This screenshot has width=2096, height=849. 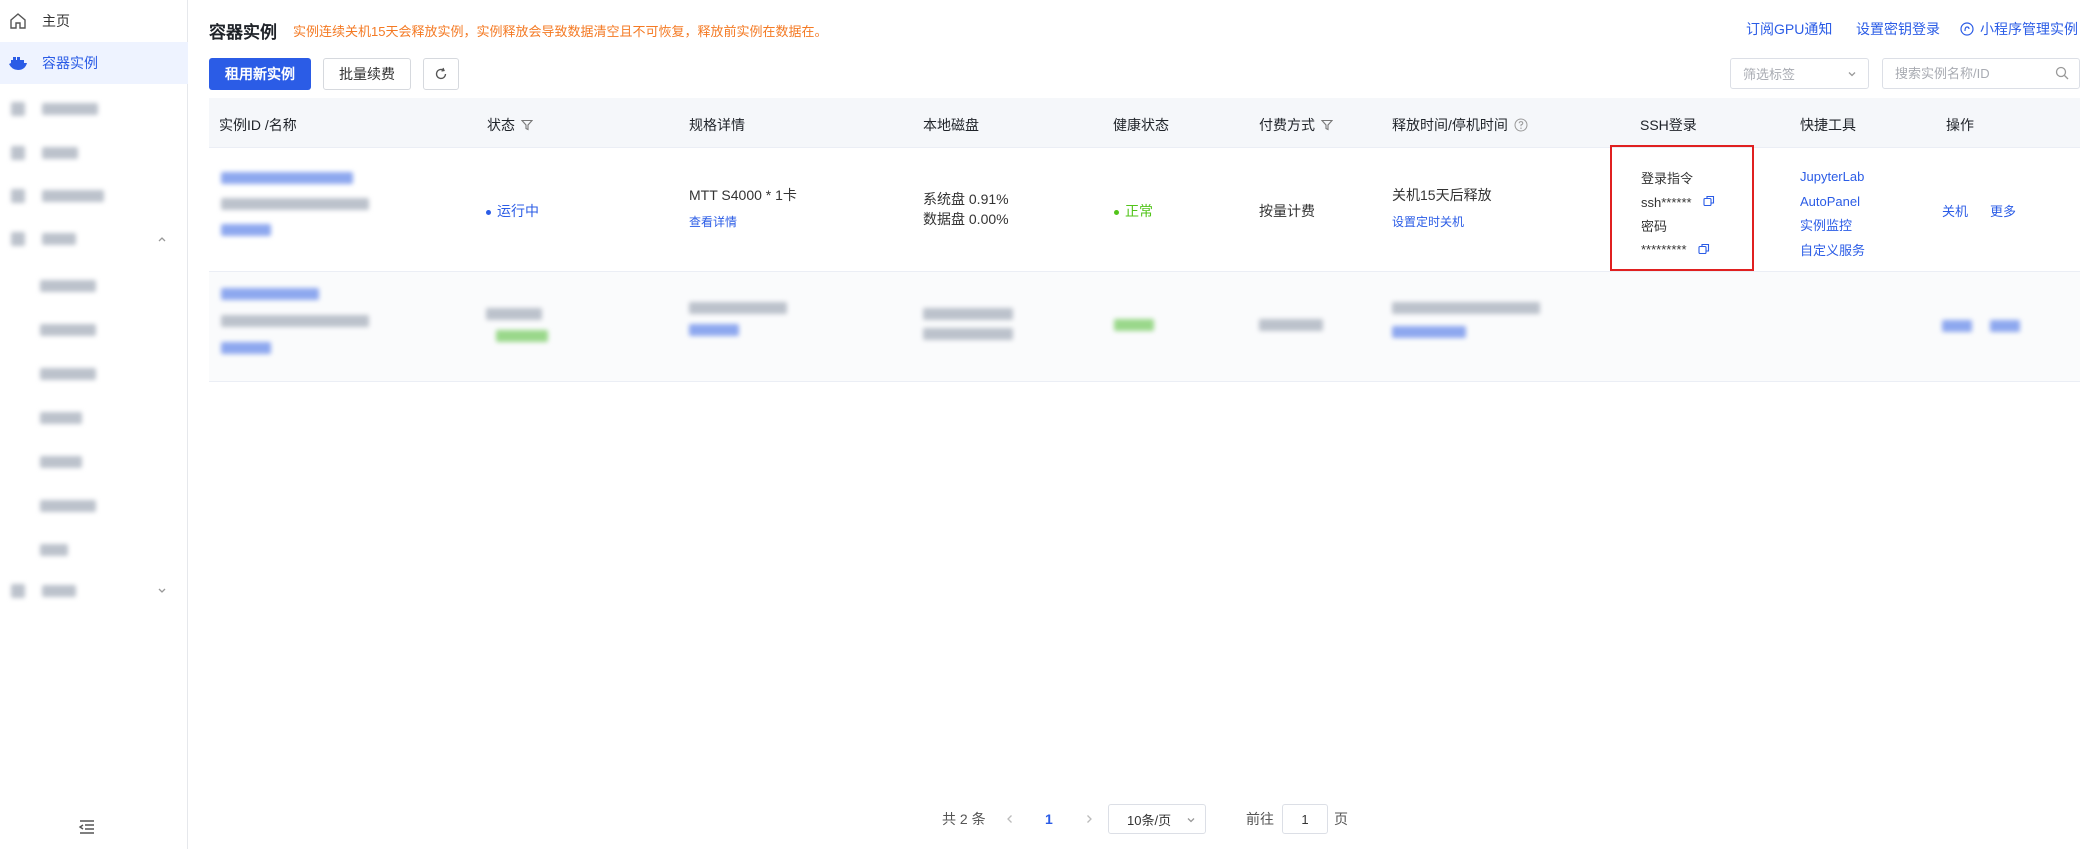 What do you see at coordinates (743, 195) in the screenshot?
I see `spec-text: MTT S4000 * 1卡` at bounding box center [743, 195].